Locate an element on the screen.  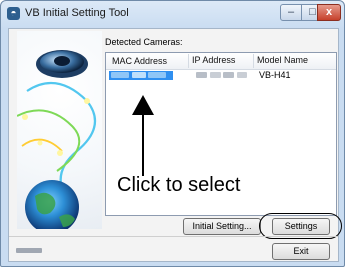
list-header: MAC Address IP Address Model Name is located at coordinates (221, 61).